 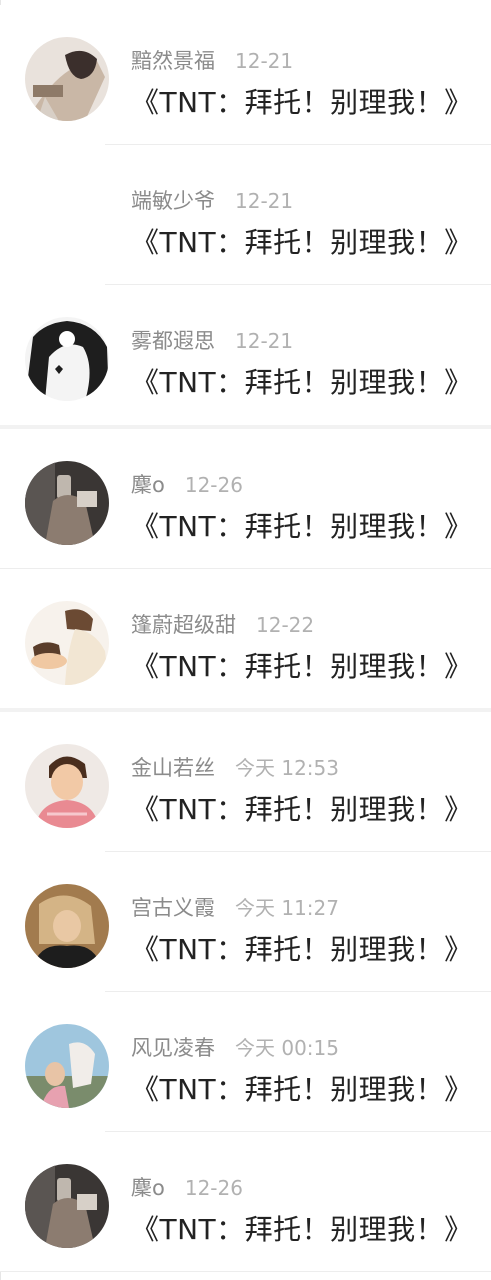 I want to click on list-item: 金山若丝 今天 12:53 《TNT：拜托！别理我！》, so click(x=245, y=782).